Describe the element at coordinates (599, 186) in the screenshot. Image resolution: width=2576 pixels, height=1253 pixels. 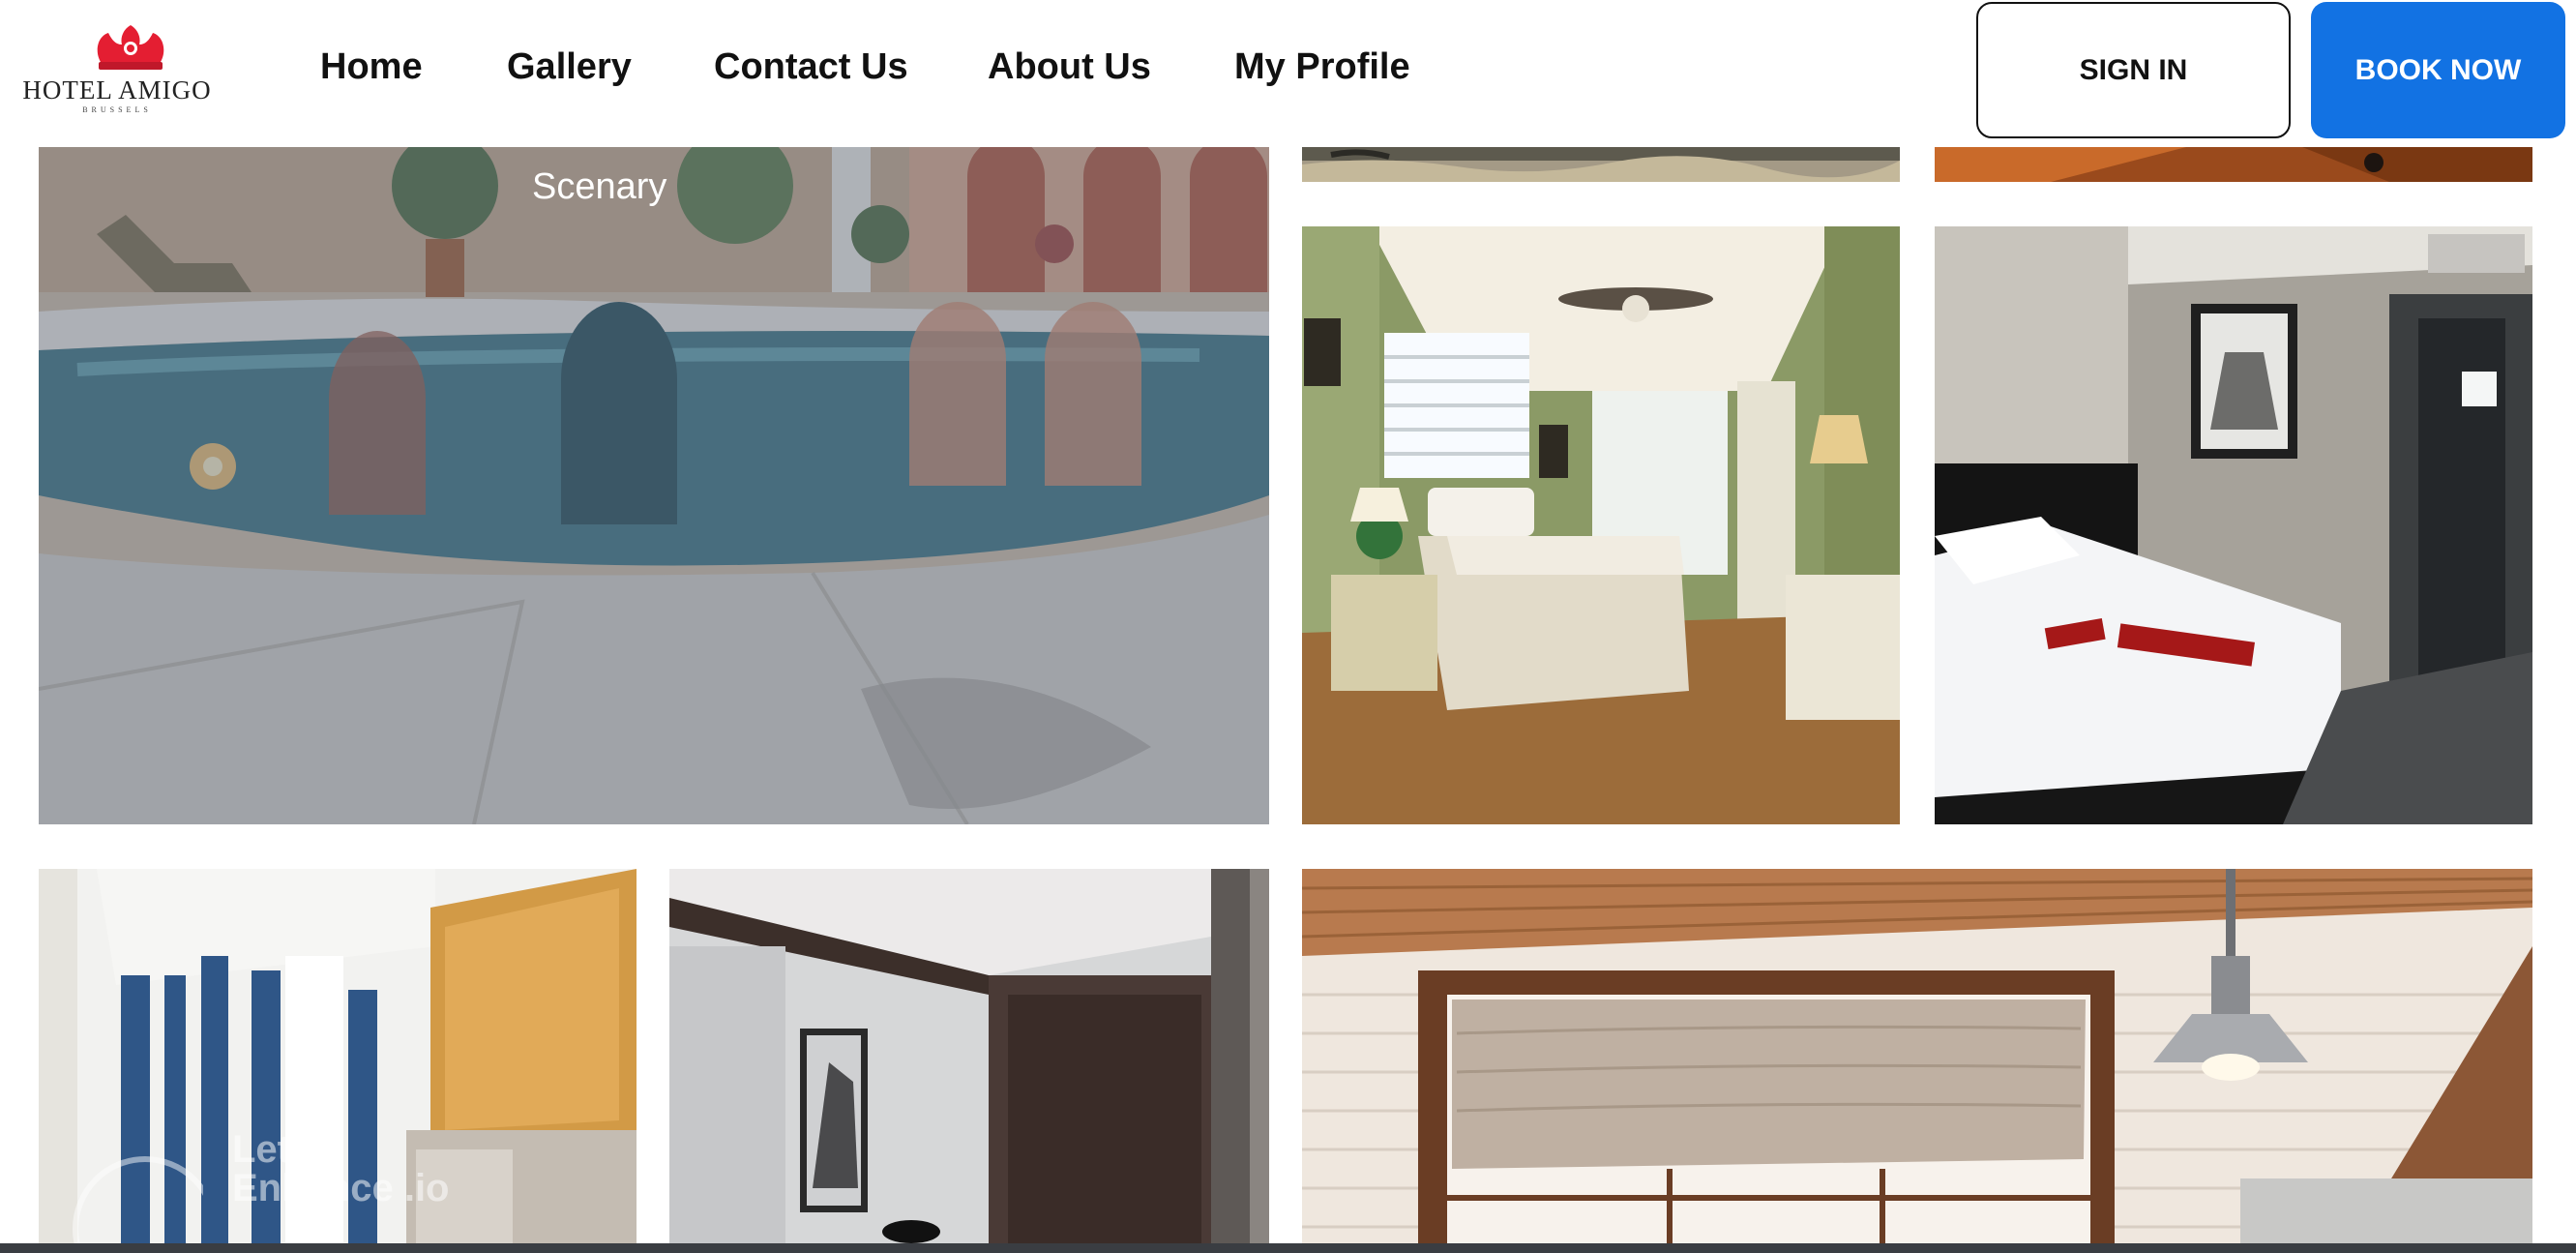
I see `tile-caption: Scenary` at that location.